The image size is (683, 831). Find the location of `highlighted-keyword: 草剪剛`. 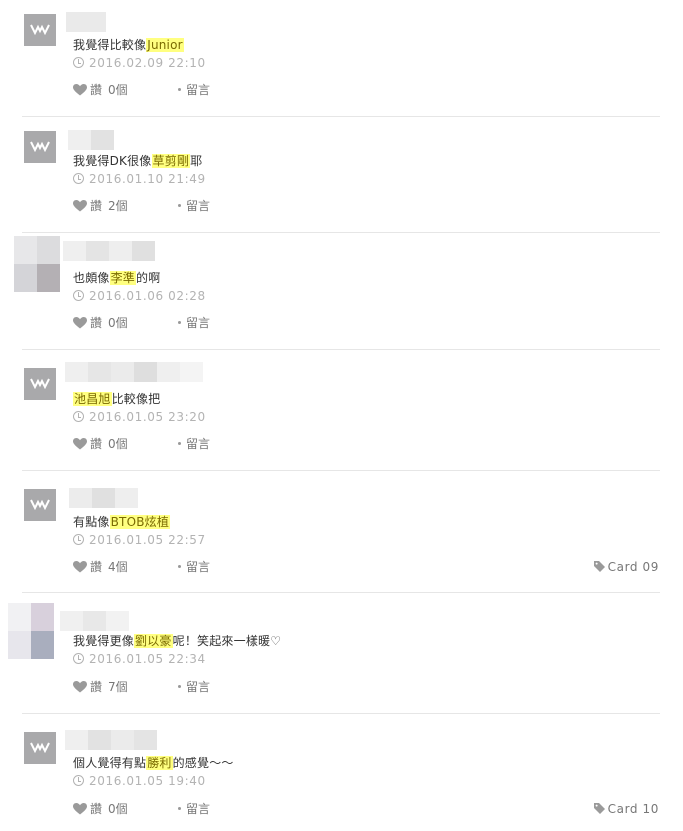

highlighted-keyword: 草剪剛 is located at coordinates (171, 161).